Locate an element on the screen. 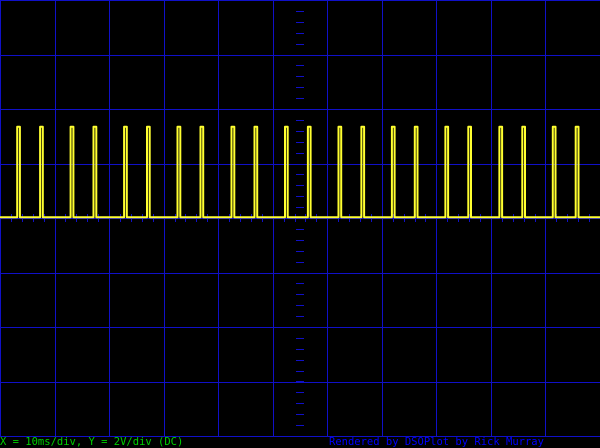  scale-readout: X = 10ms/div, Y = 2V/div (DC) is located at coordinates (92, 442).